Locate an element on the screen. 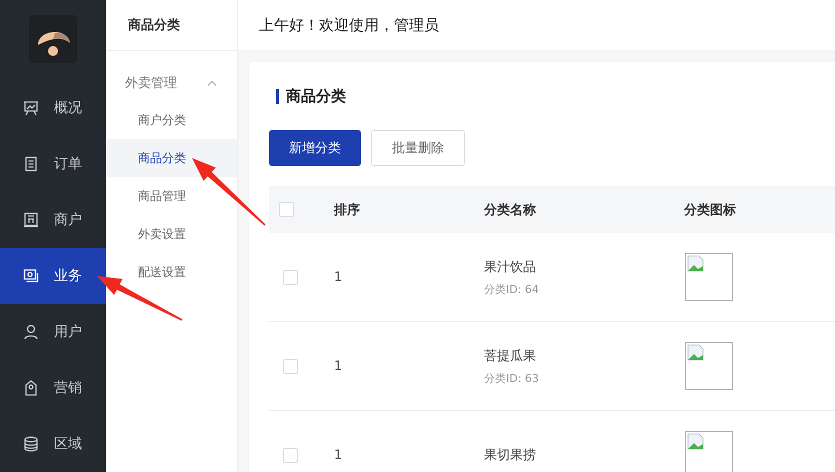 This screenshot has width=835, height=472. category-id: 分类ID: 64 is located at coordinates (512, 289).